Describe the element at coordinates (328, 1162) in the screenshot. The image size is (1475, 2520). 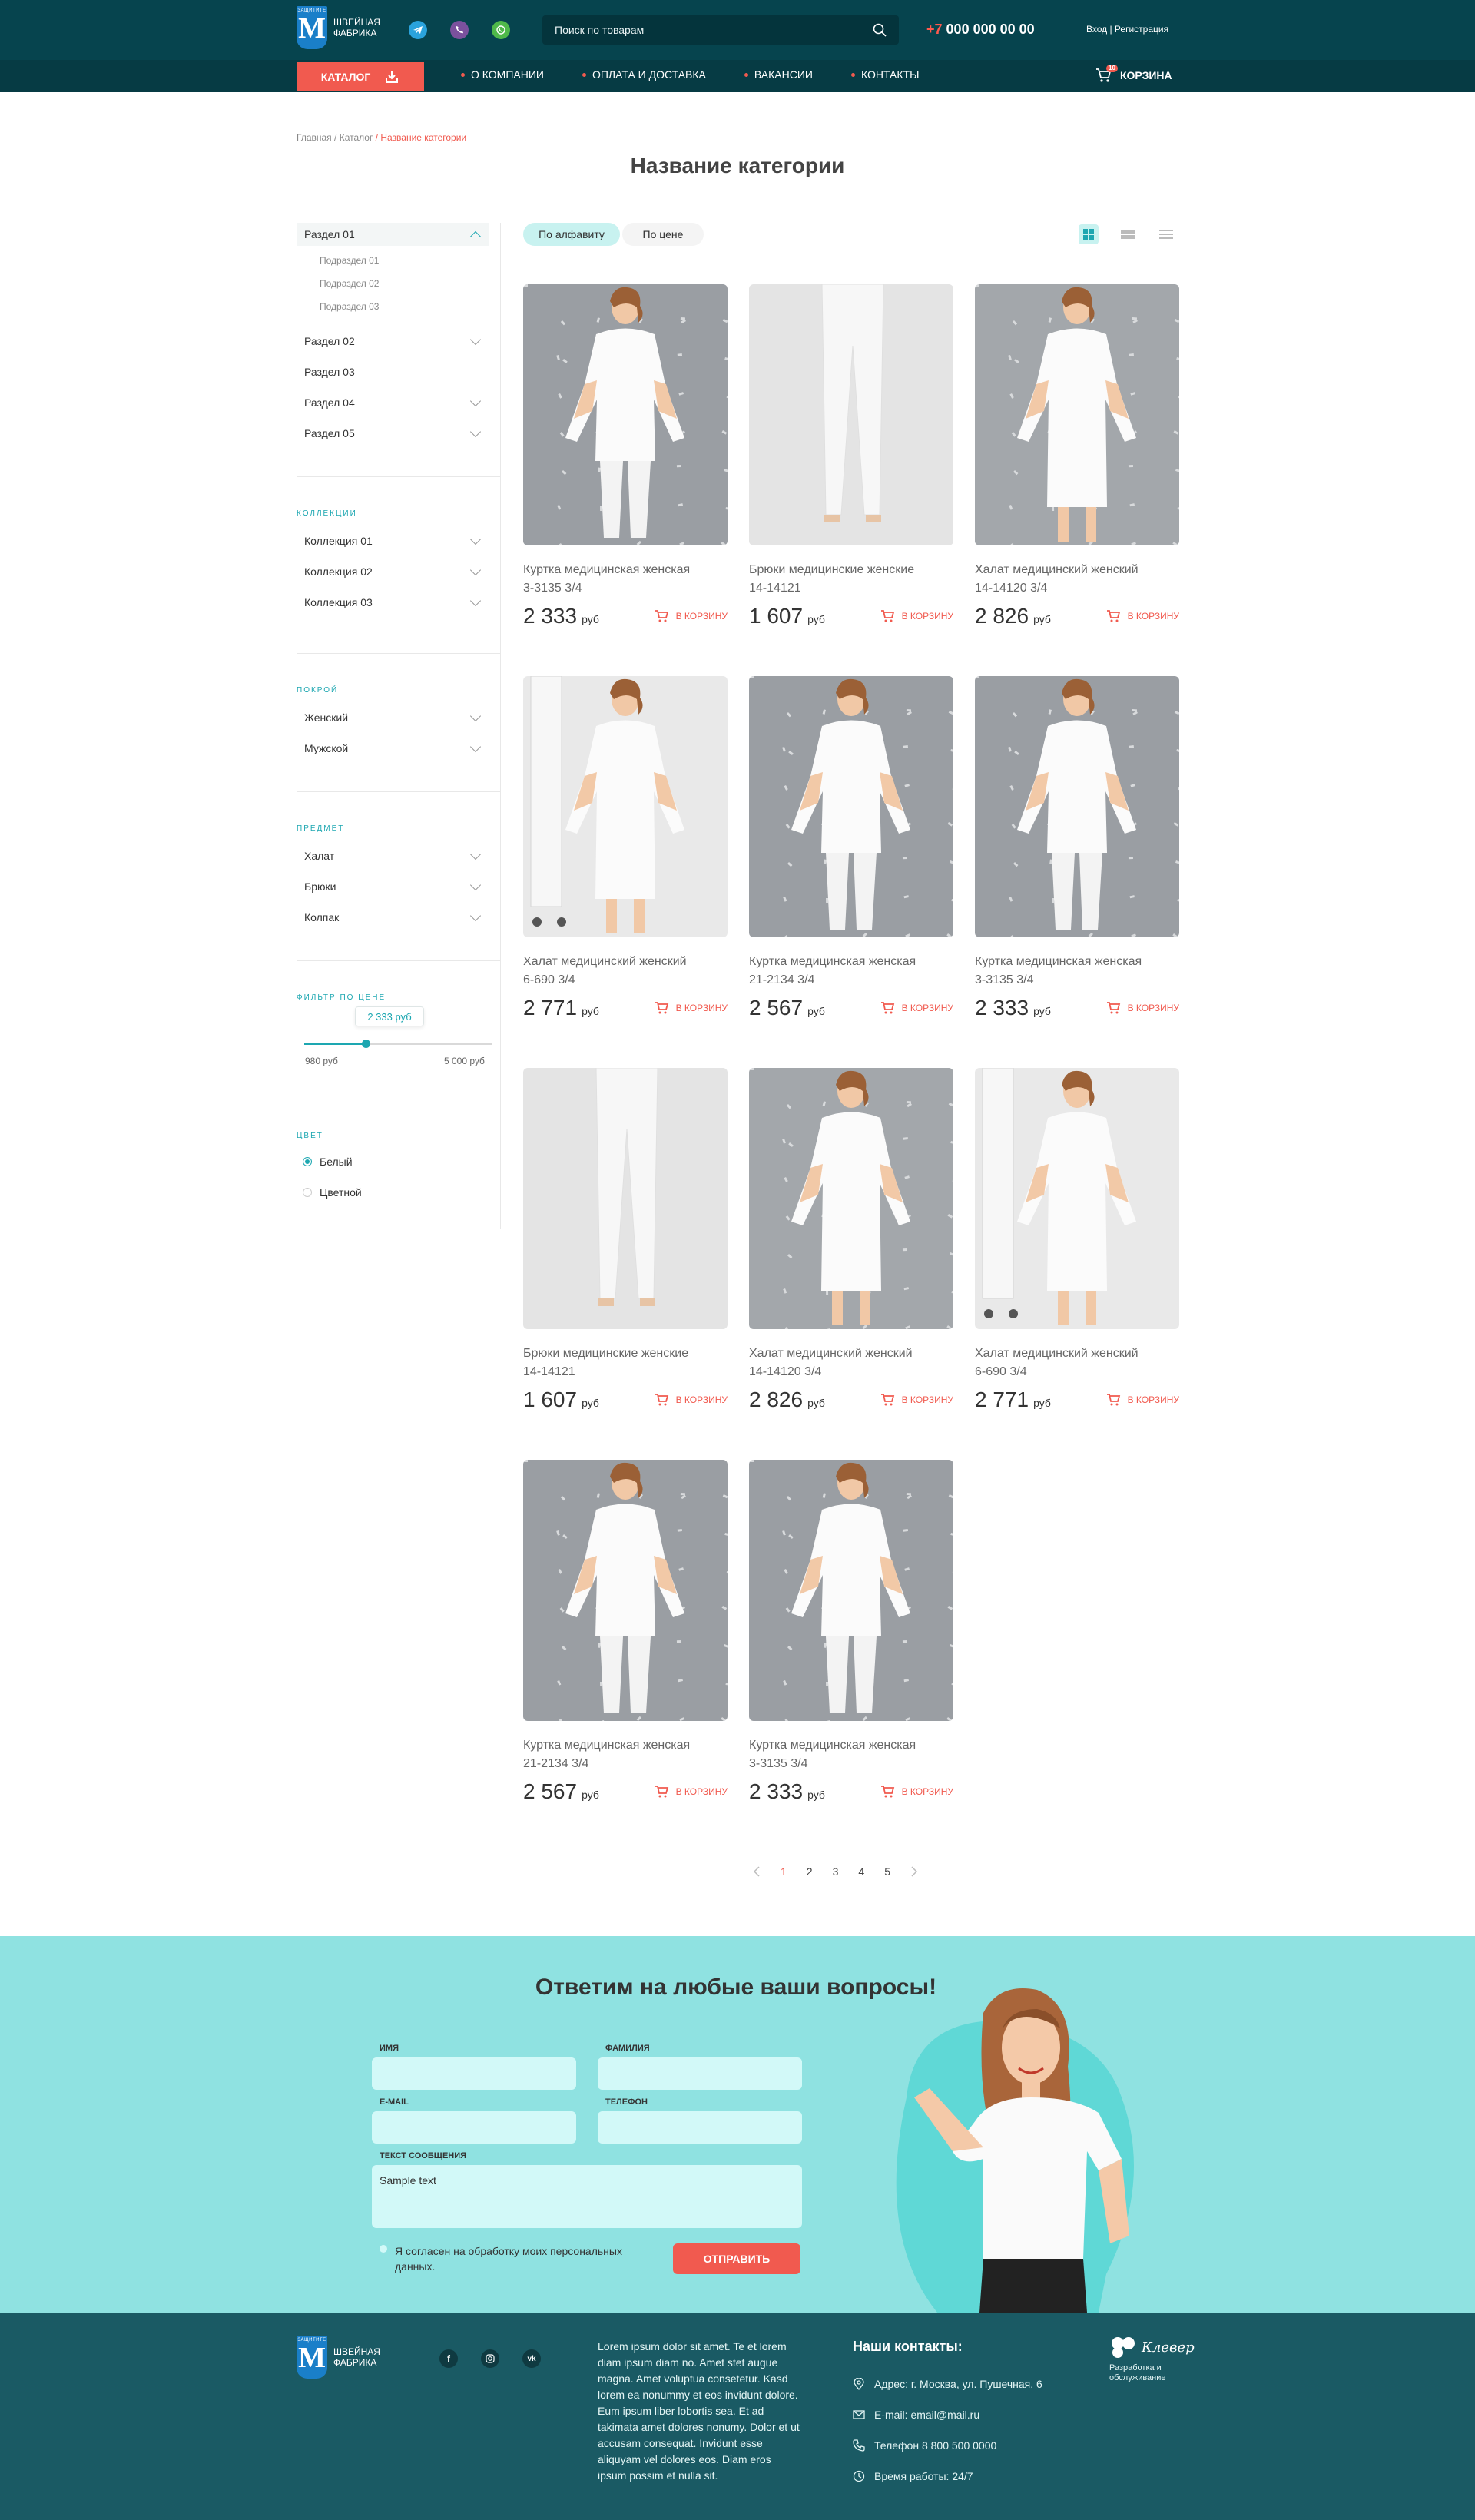
I see `color-option-white: Белый` at that location.